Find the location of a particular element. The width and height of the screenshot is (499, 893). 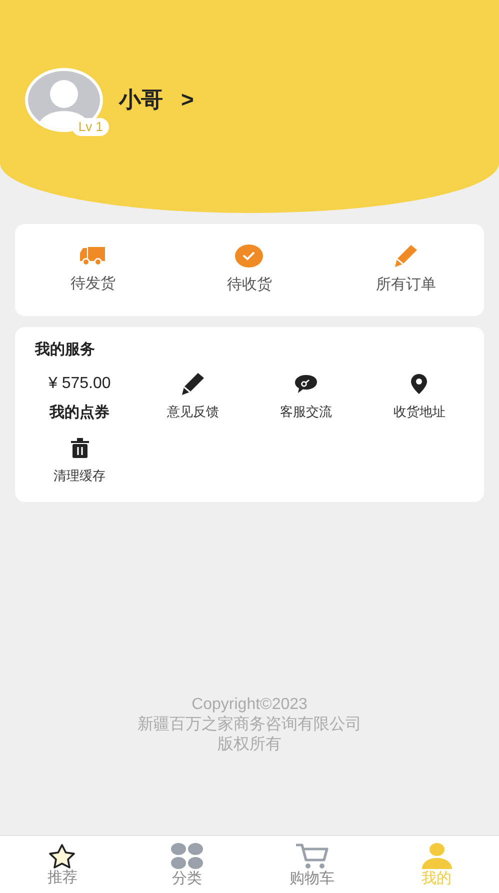

order-button: 所有订单 is located at coordinates (406, 270).